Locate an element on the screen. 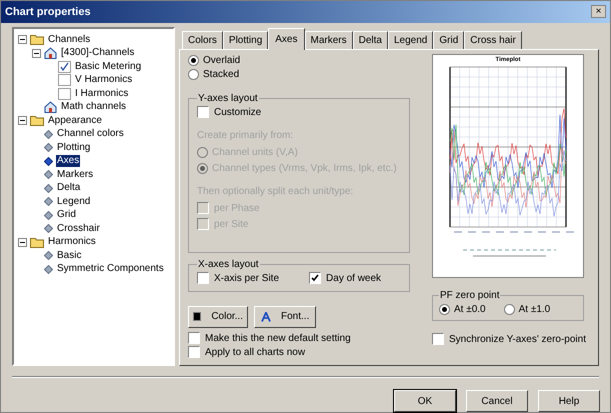 This screenshot has height=413, width=611. tree-item: Markers is located at coordinates (75, 174).